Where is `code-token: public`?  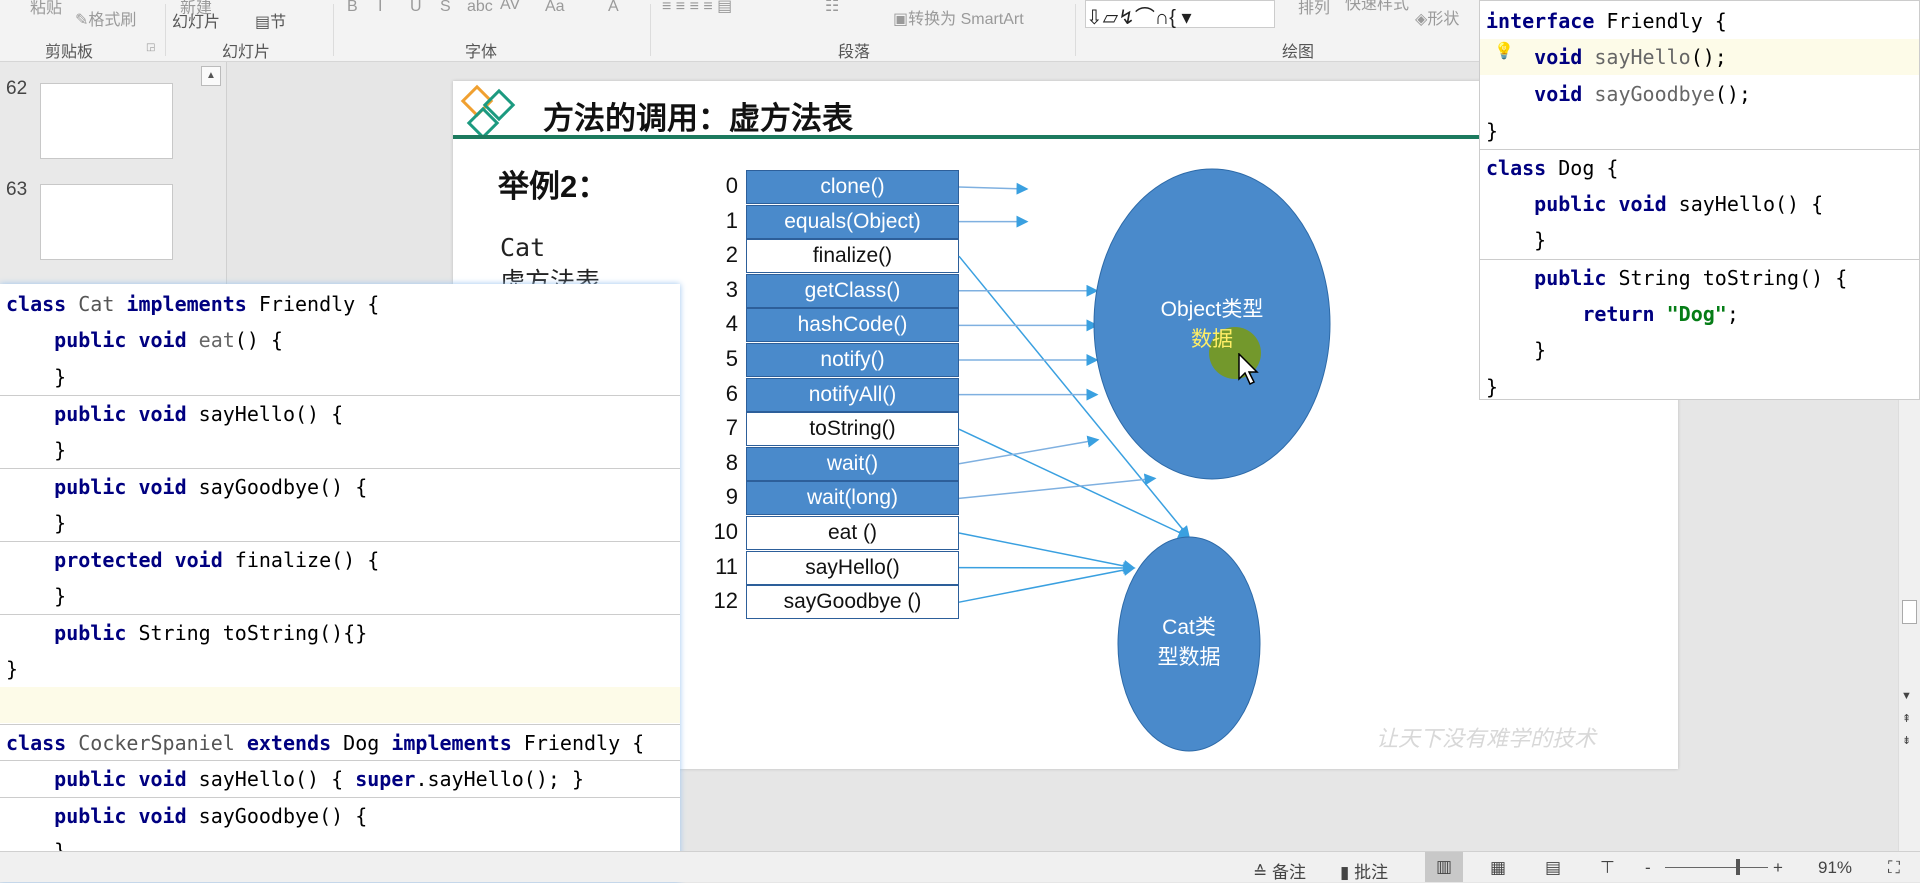 code-token: public is located at coordinates (96, 633).